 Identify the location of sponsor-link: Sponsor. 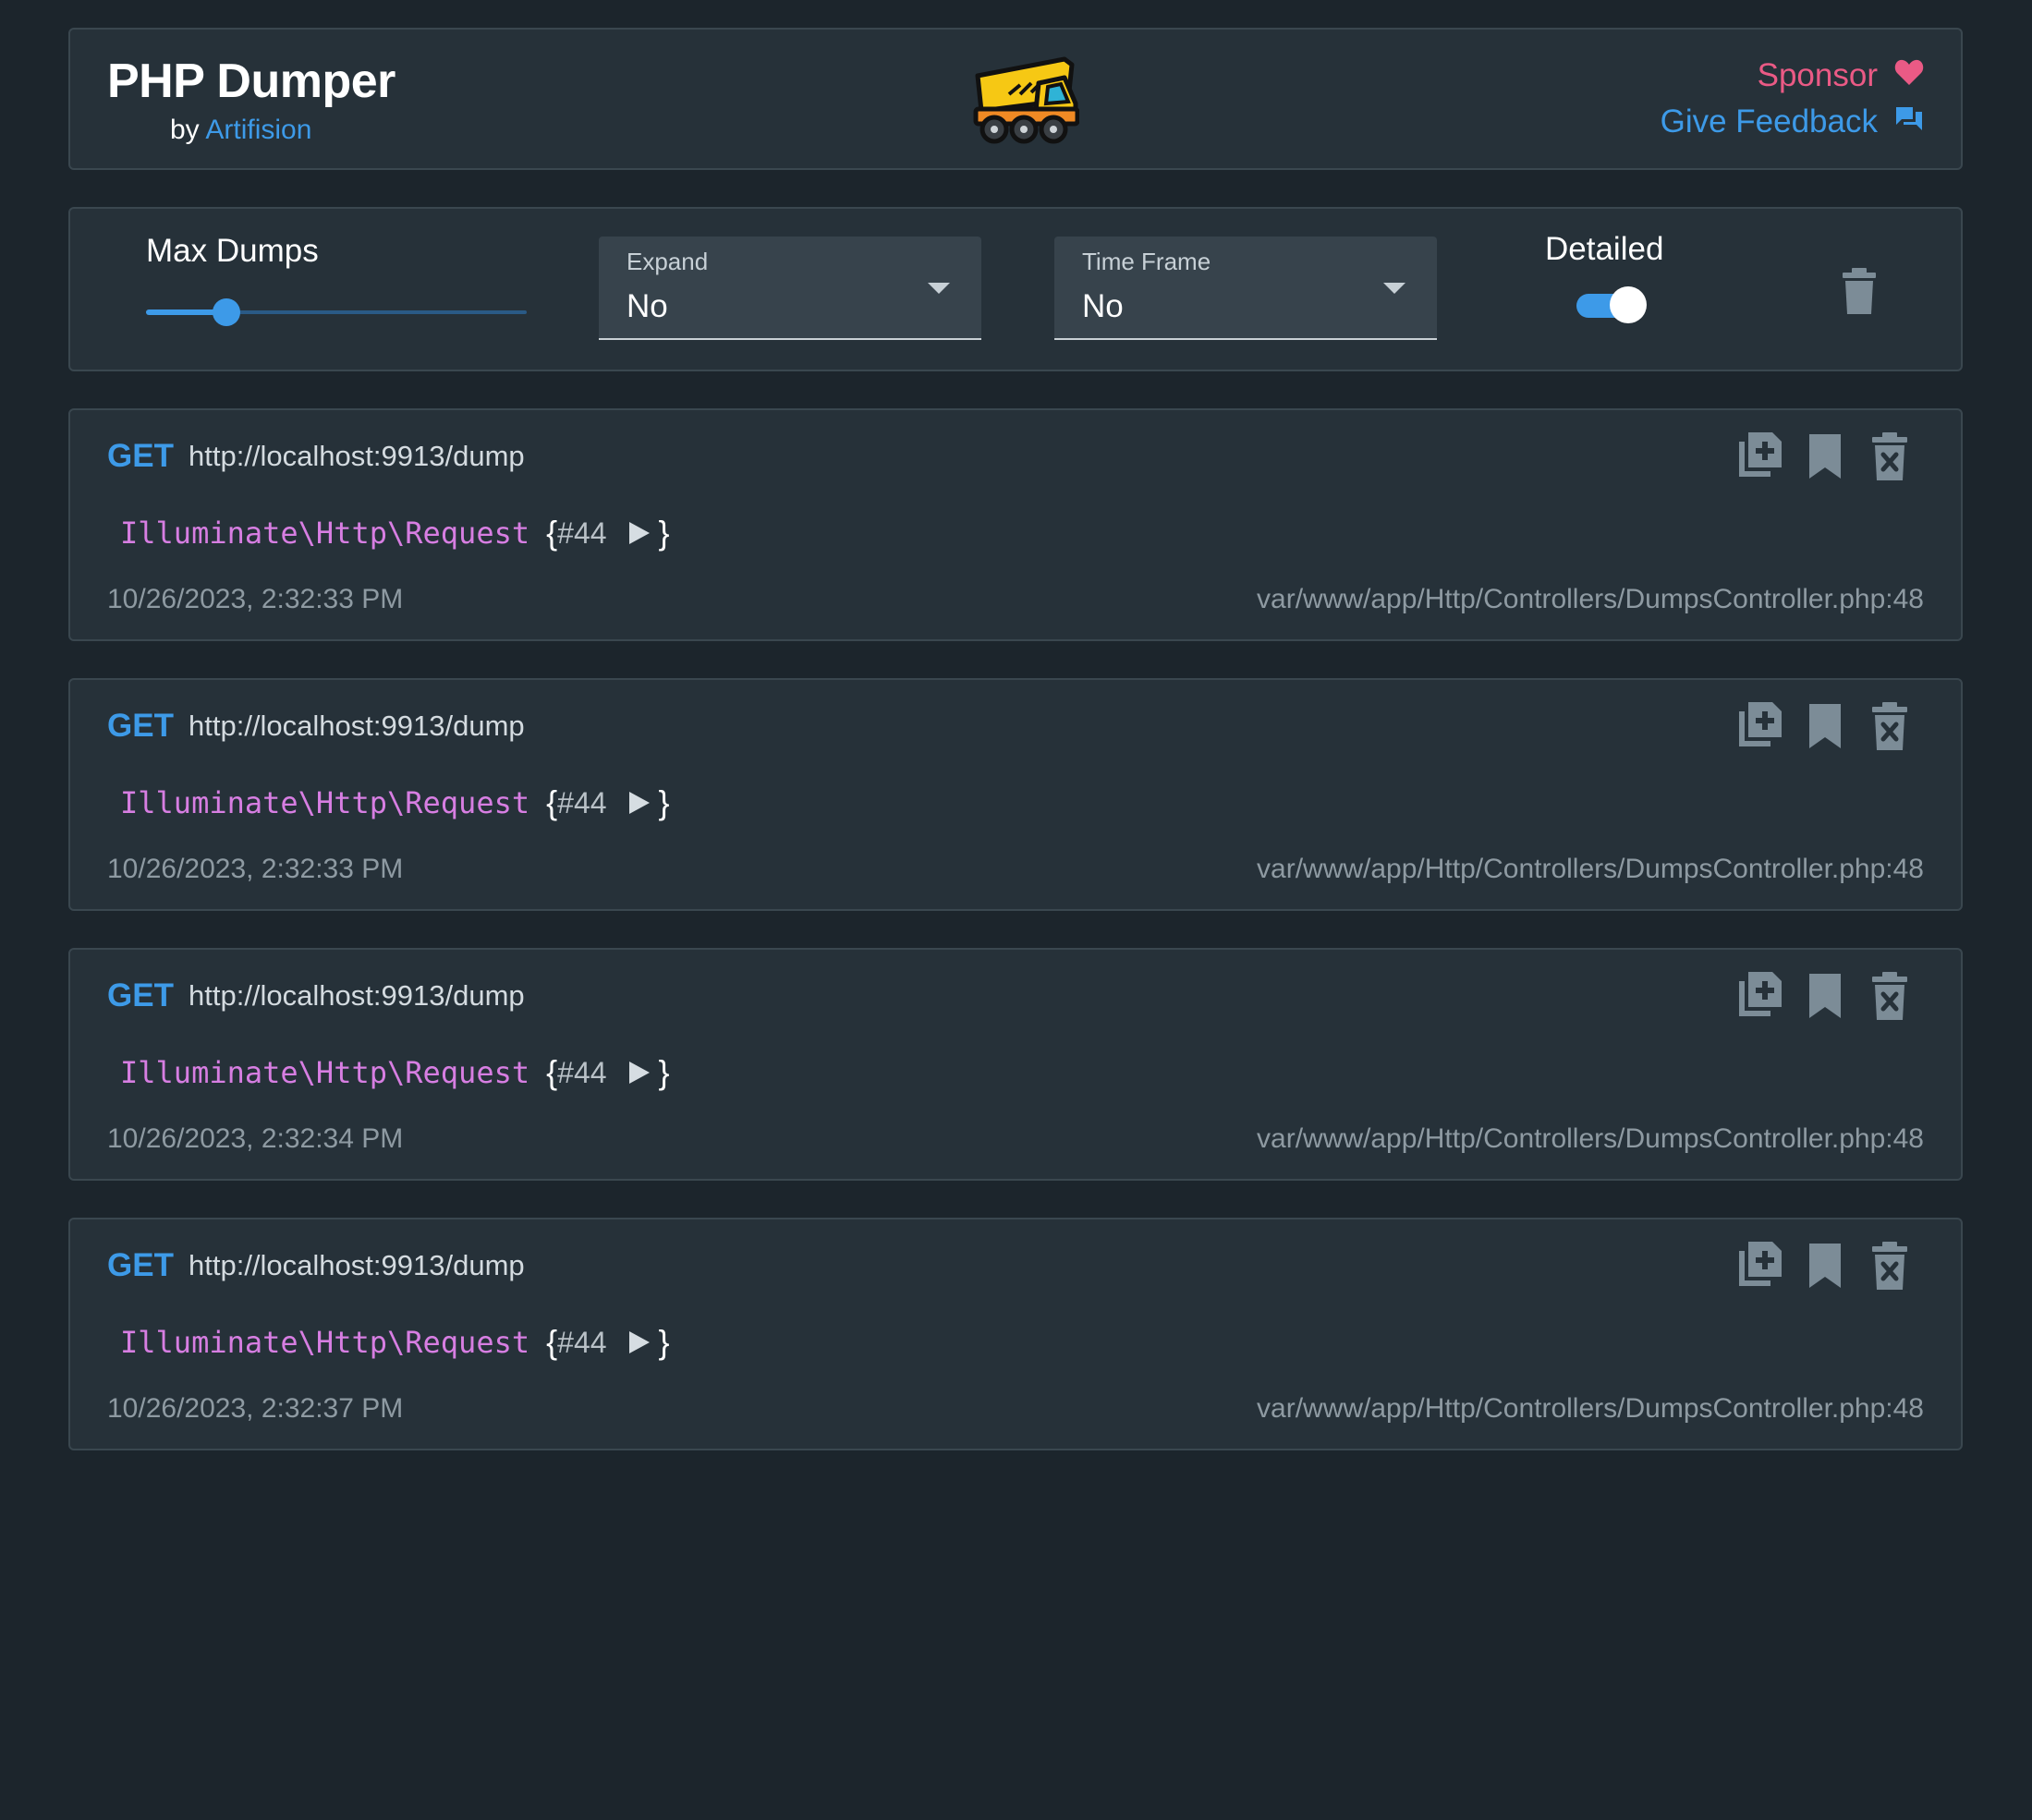
(1841, 75).